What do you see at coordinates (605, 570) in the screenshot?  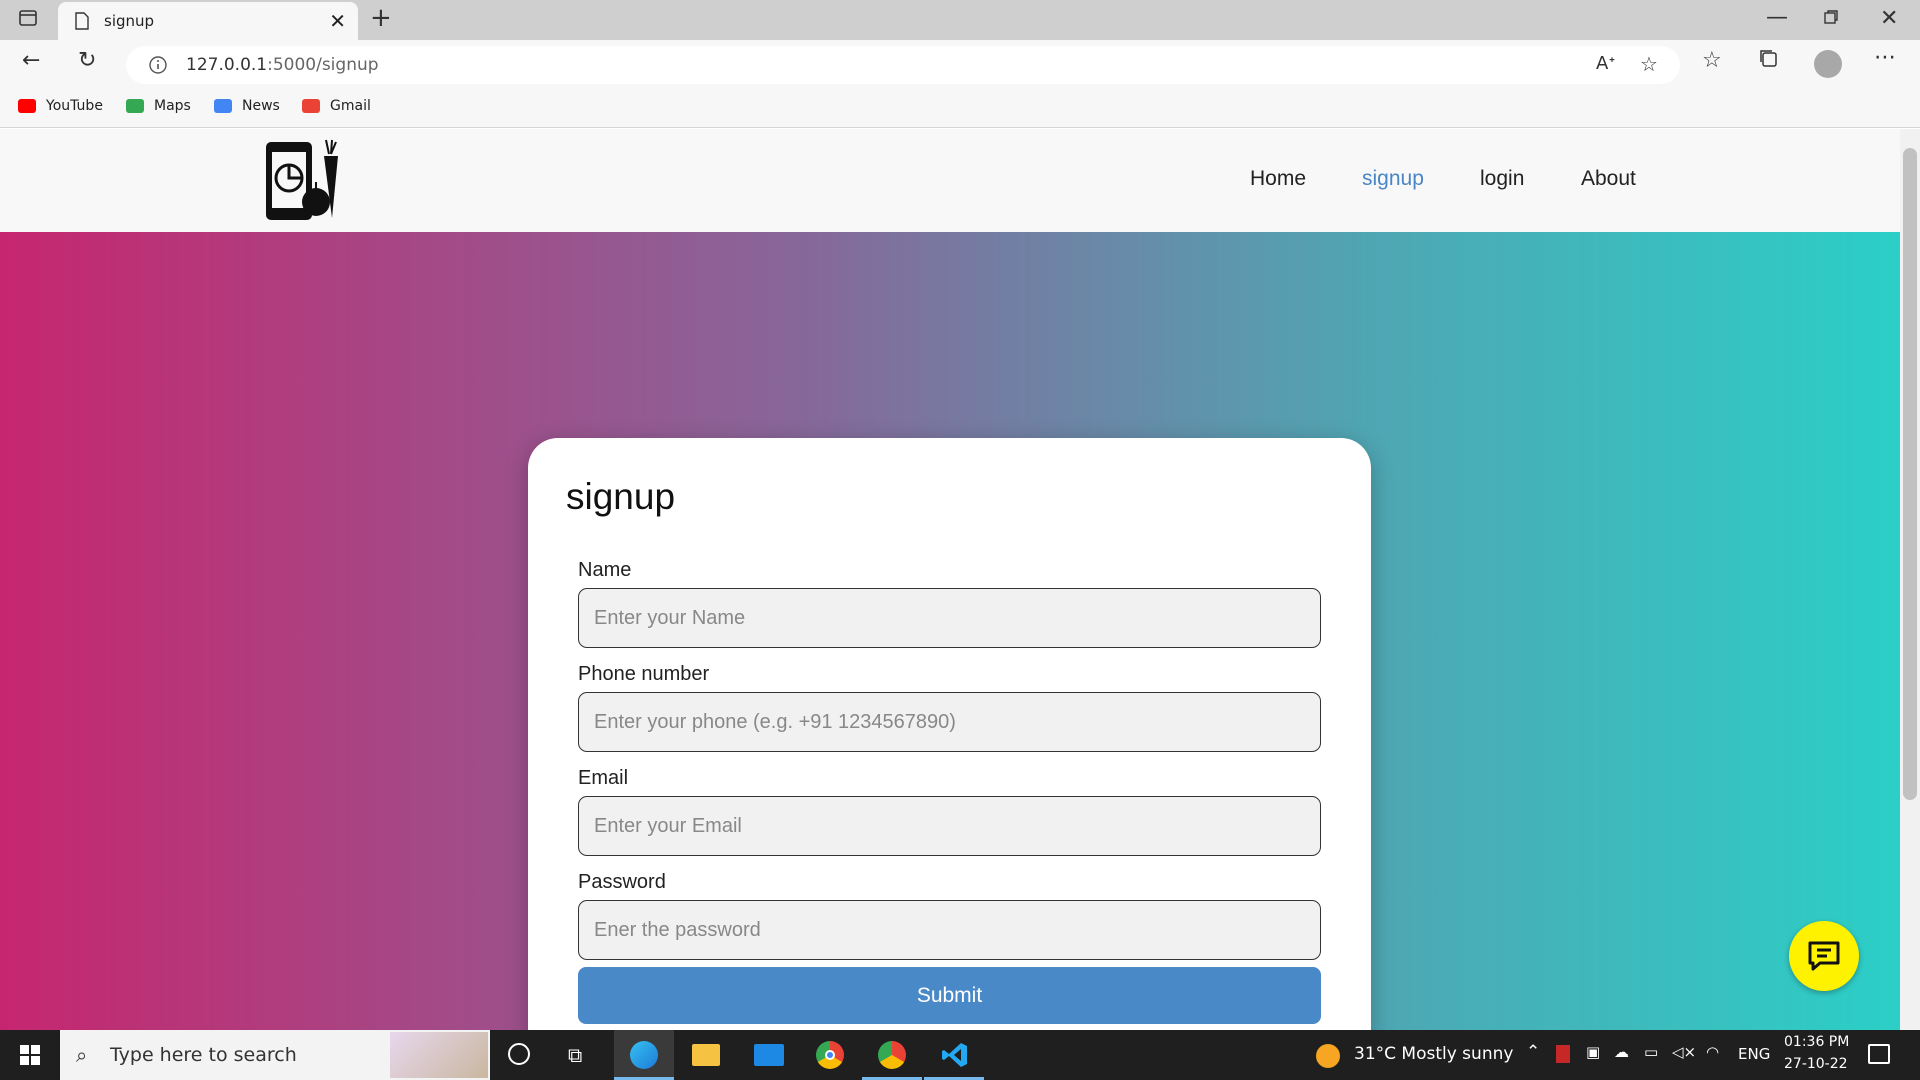 I see `name-label: Name` at bounding box center [605, 570].